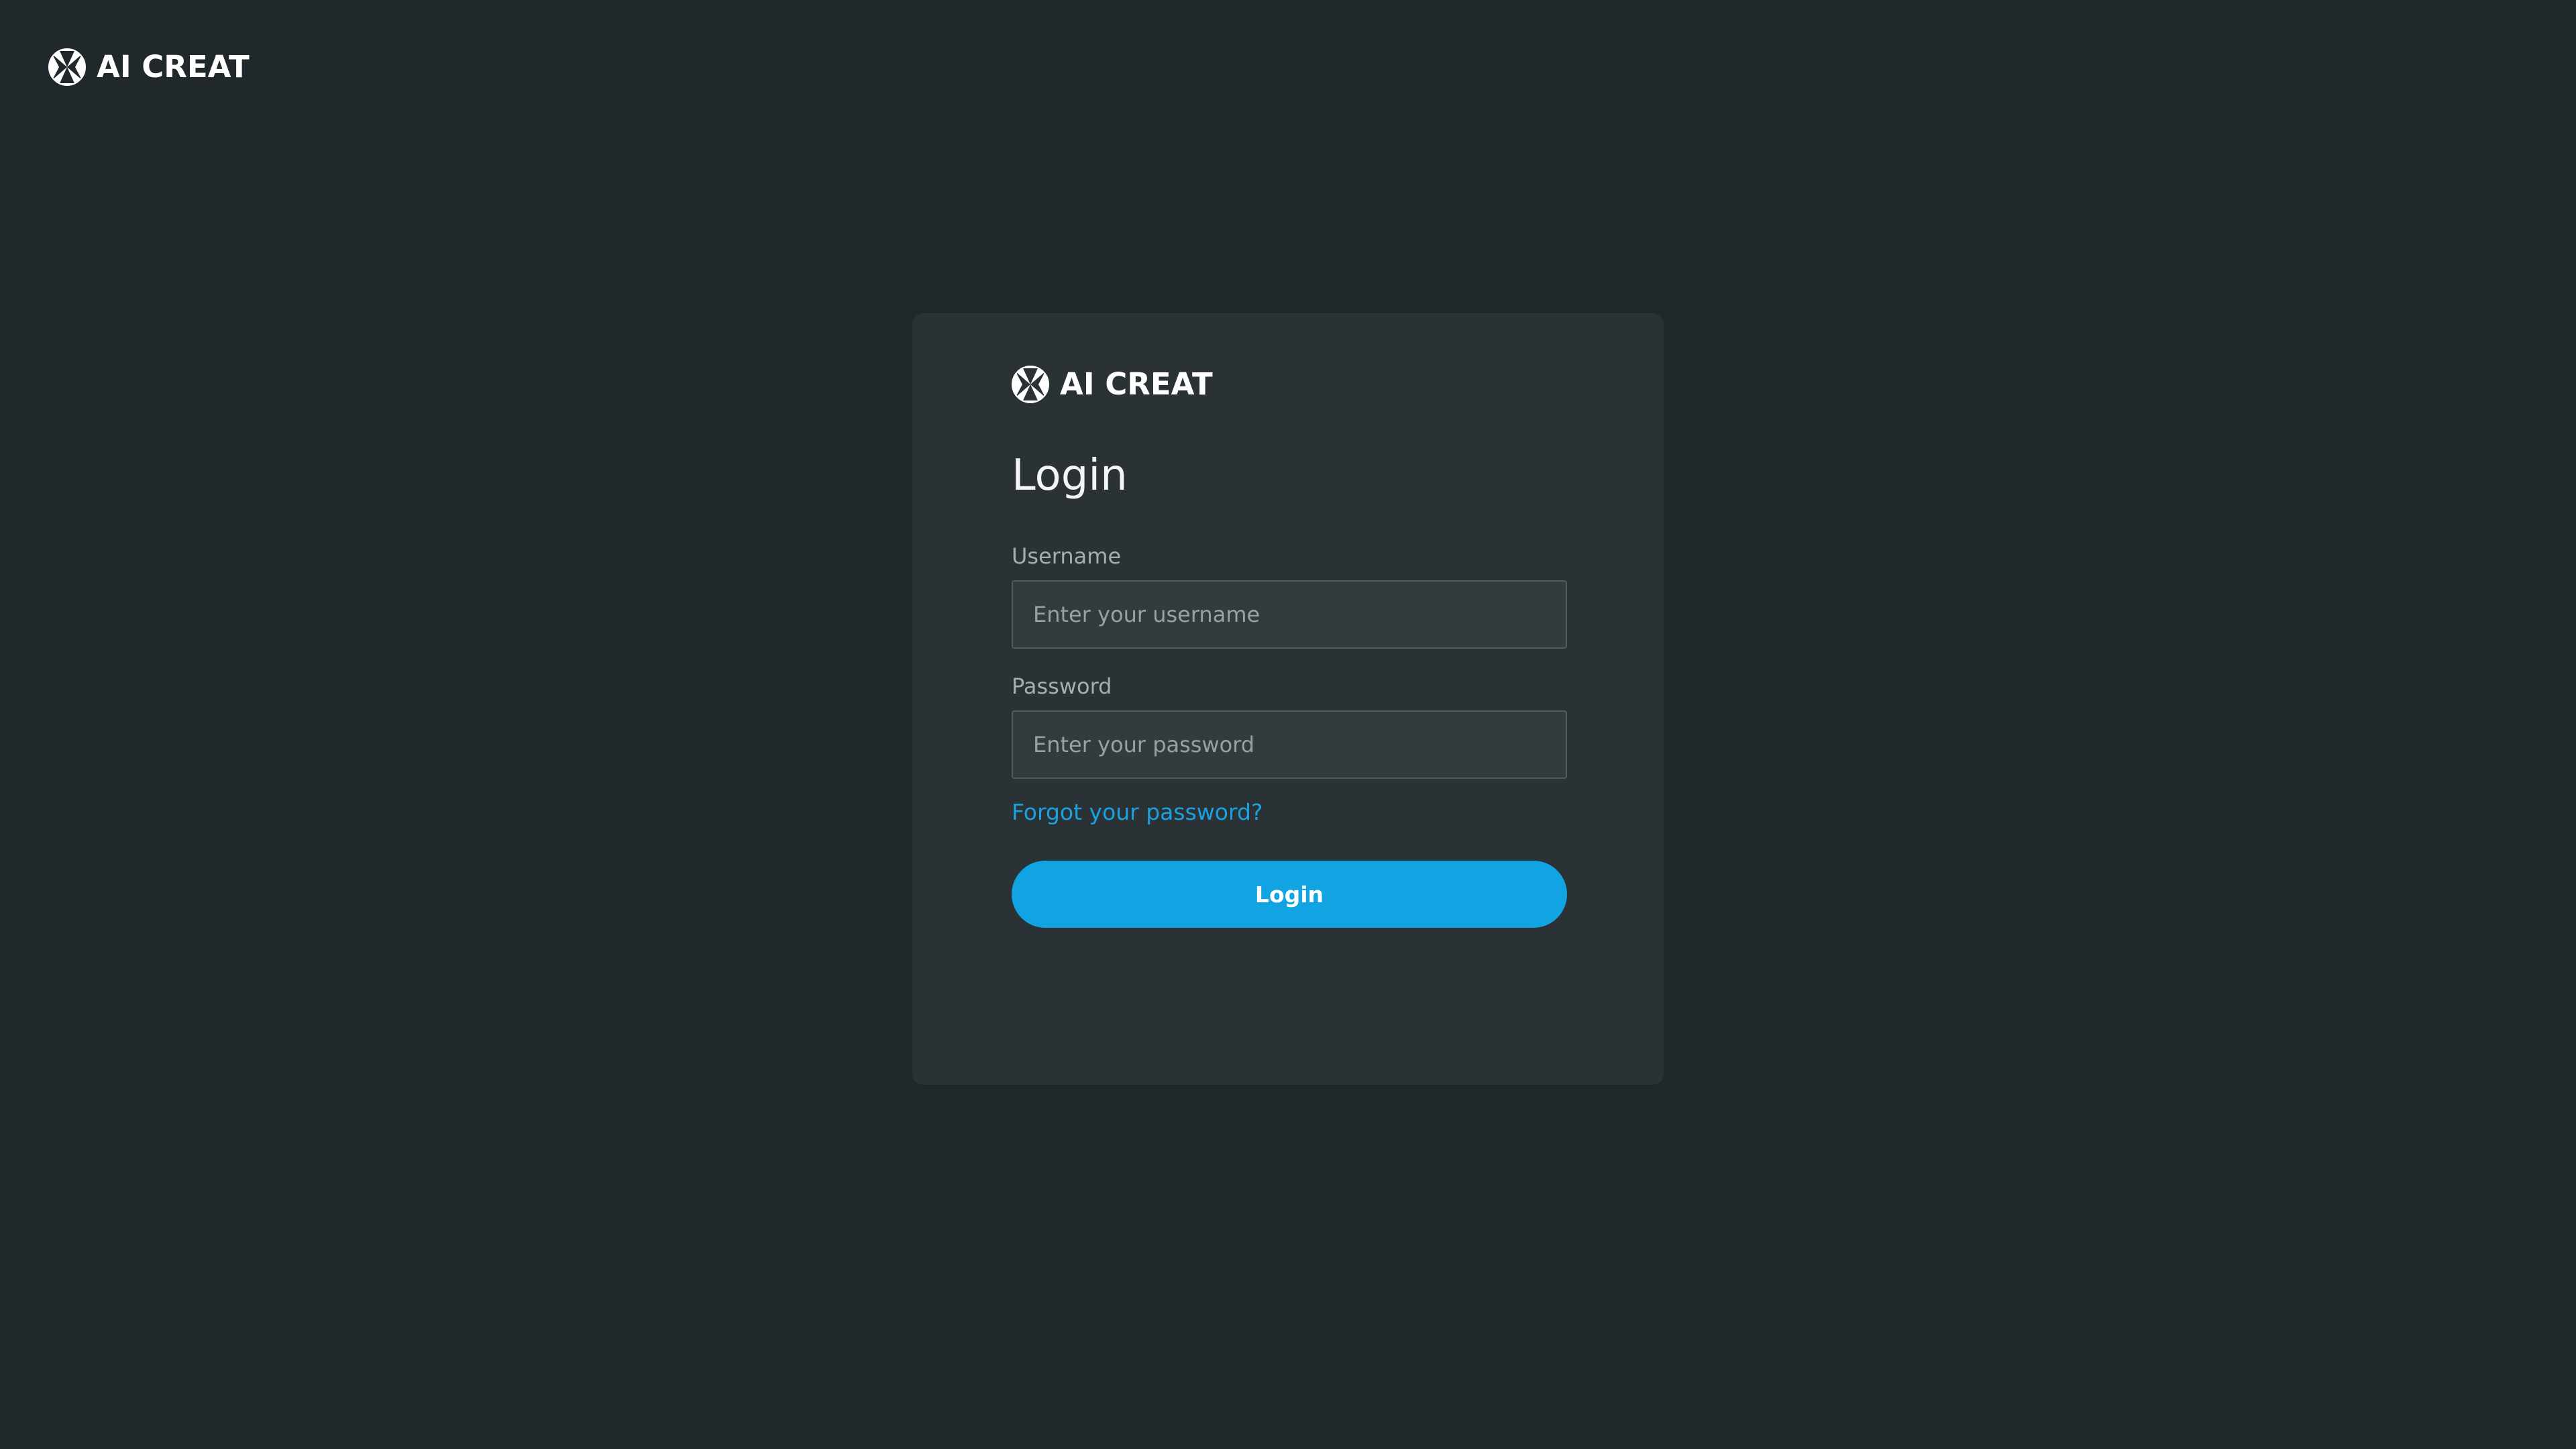 Image resolution: width=2576 pixels, height=1449 pixels. I want to click on username-input, so click(1289, 614).